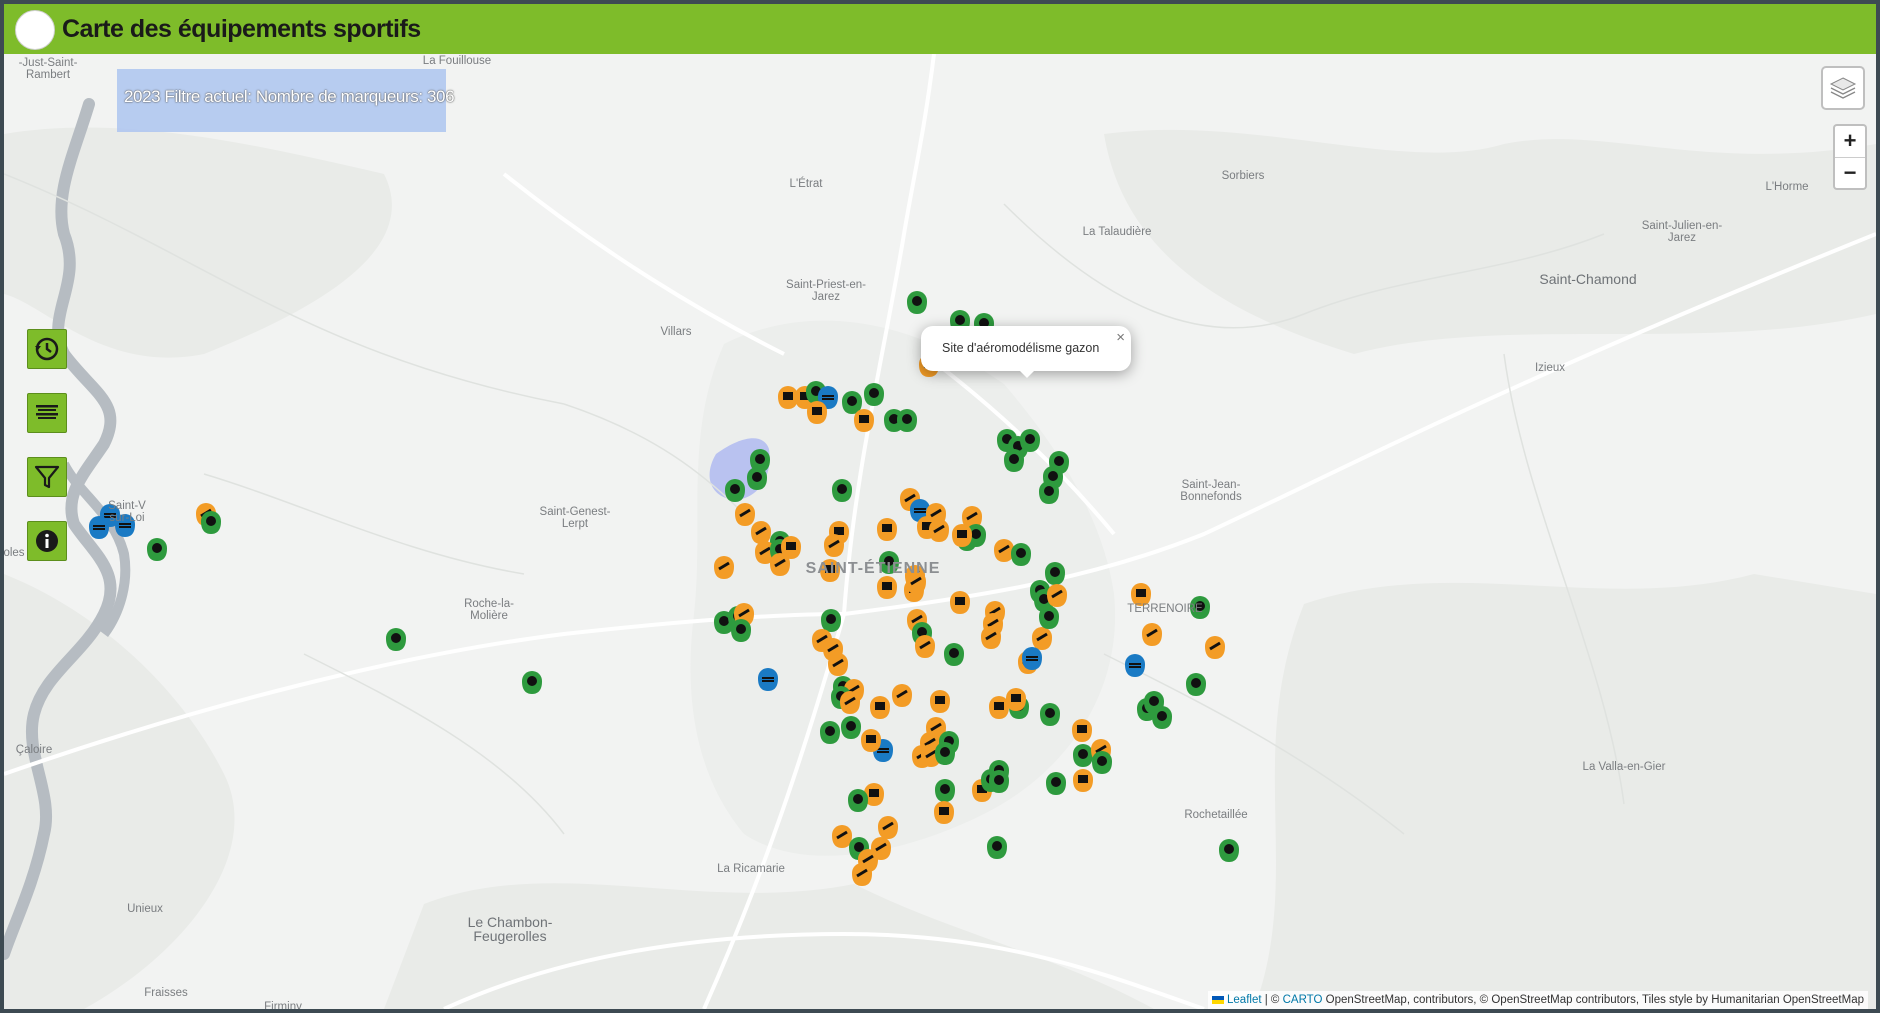  I want to click on zoom-control: + −, so click(1850, 157).